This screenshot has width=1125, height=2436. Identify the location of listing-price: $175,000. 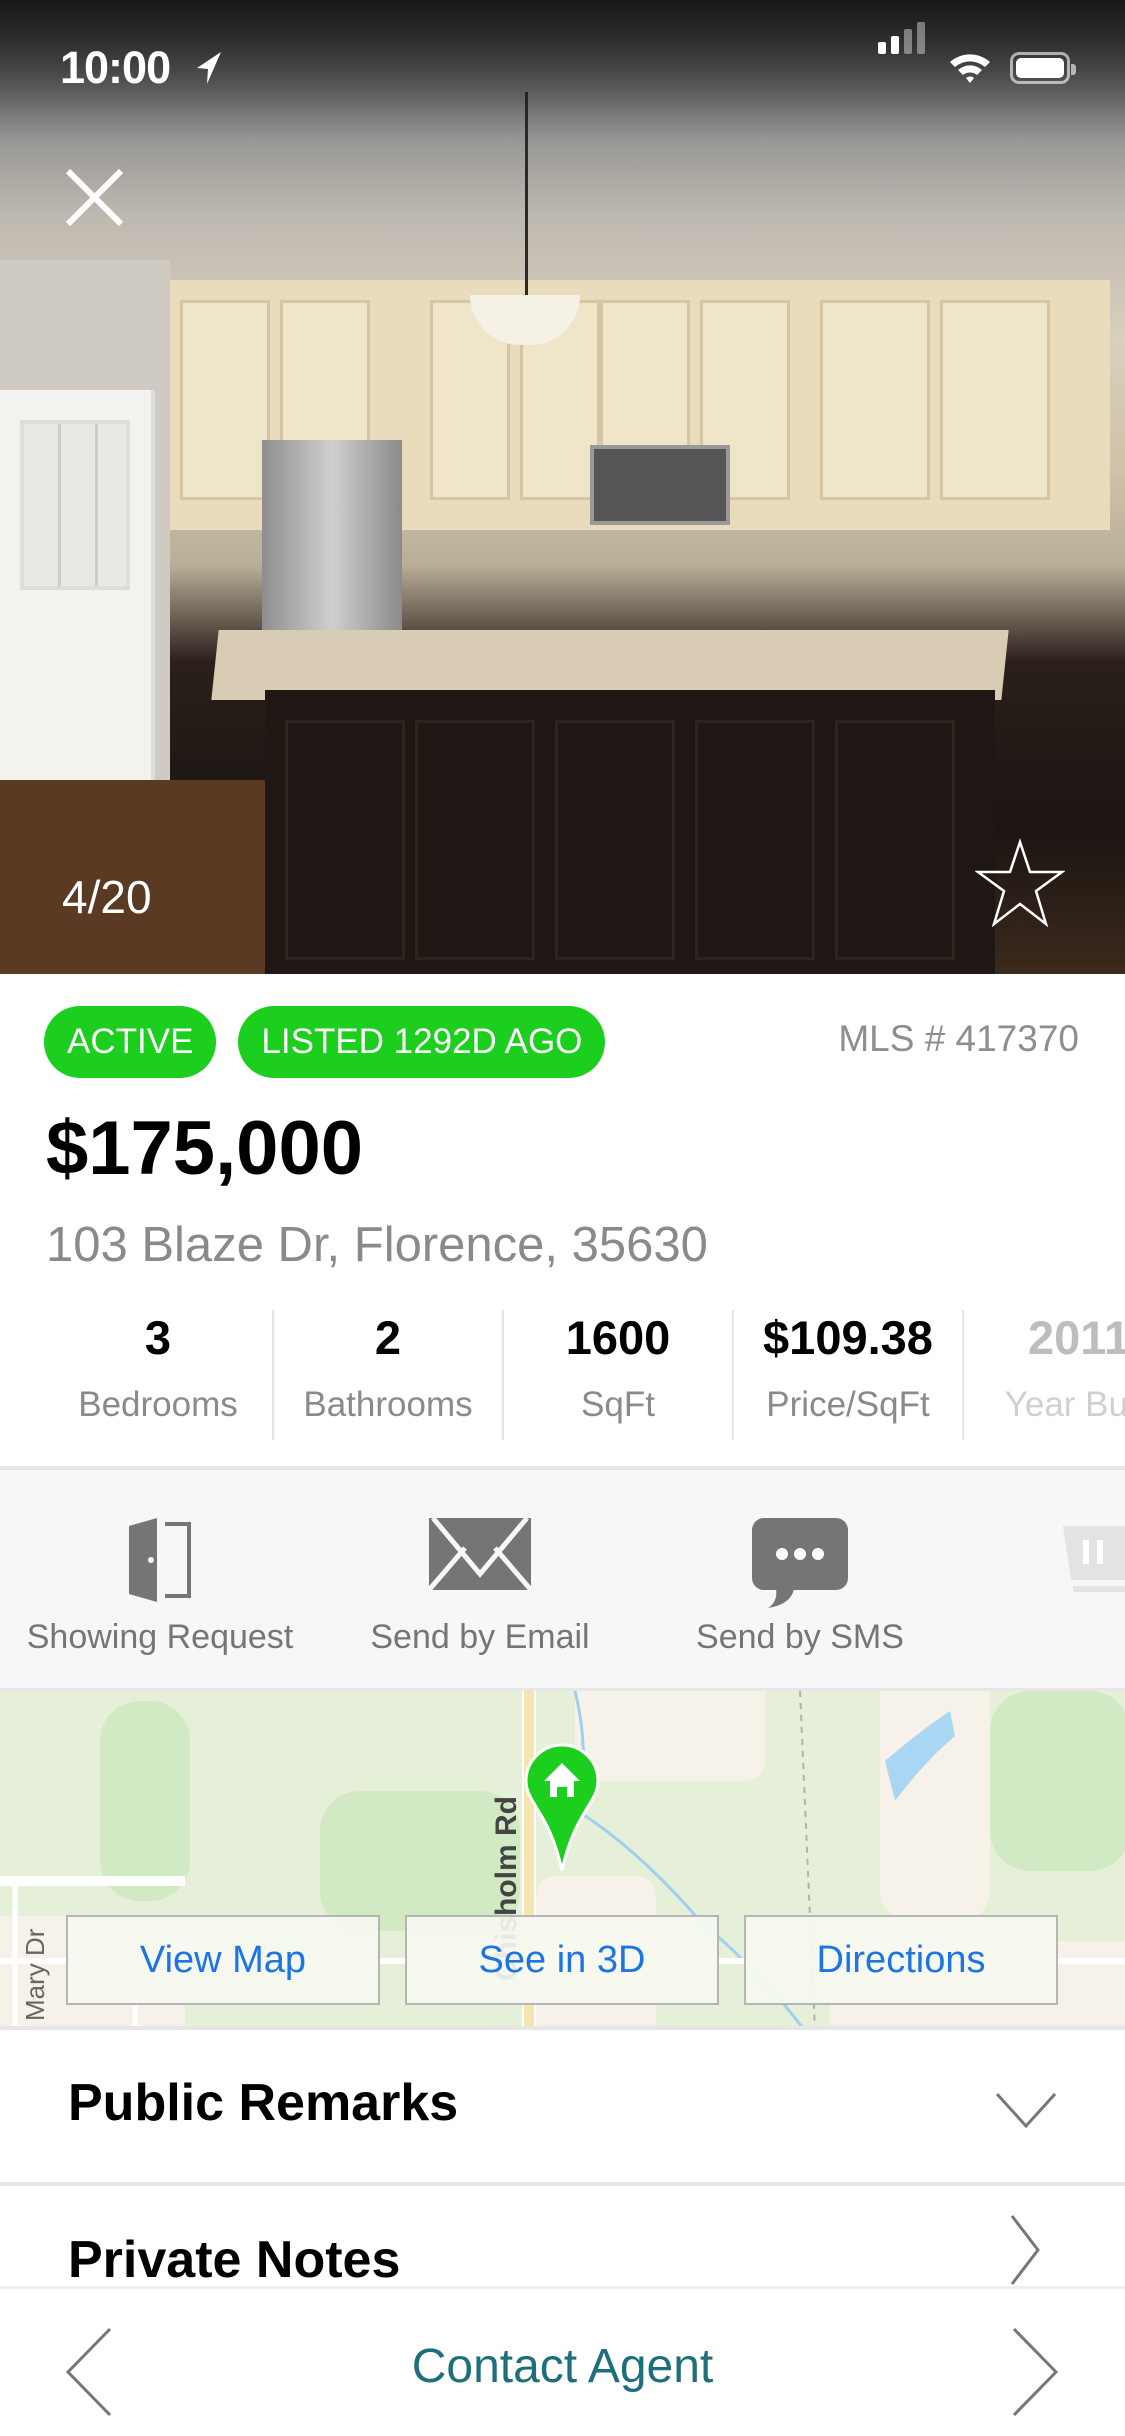
(204, 1148).